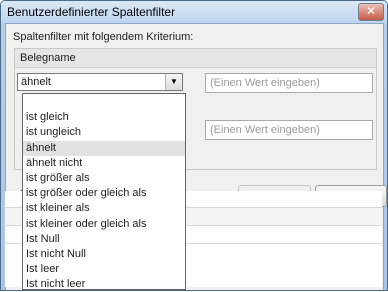 This screenshot has width=388, height=292. I want to click on dropdown-option: Ist nicht Null, so click(104, 254).